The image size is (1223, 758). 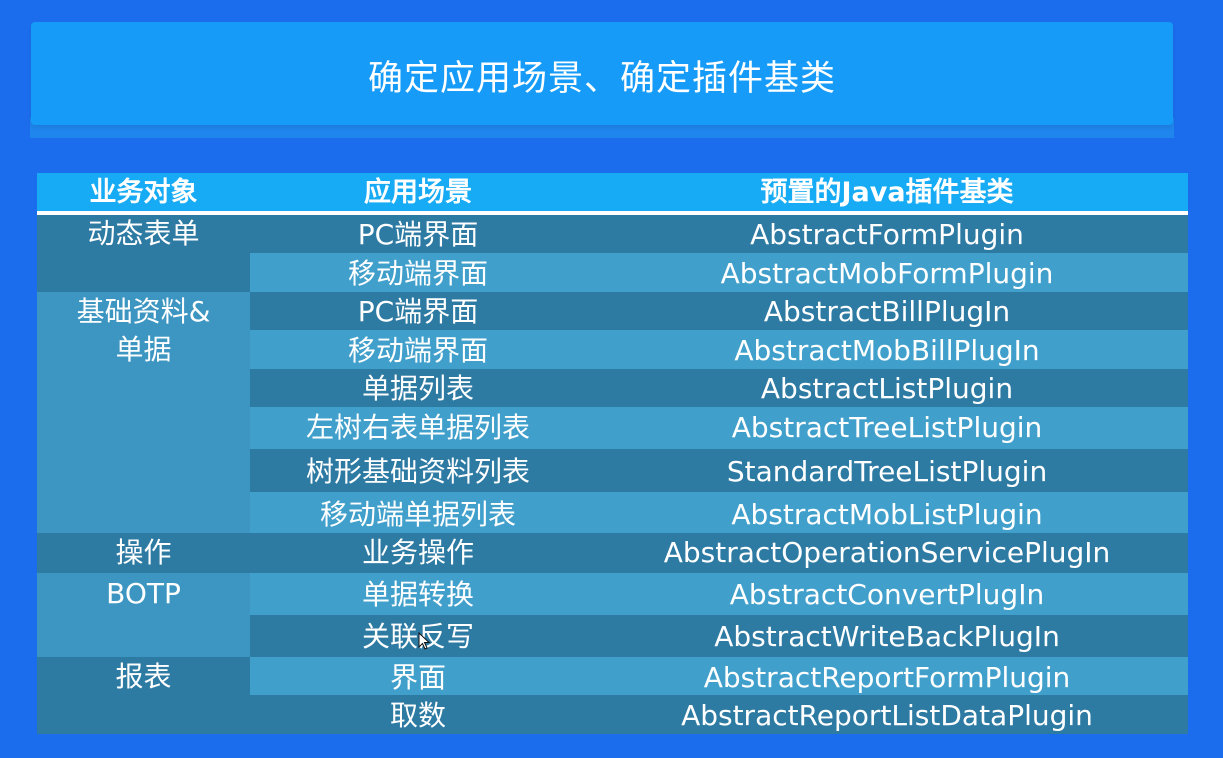 What do you see at coordinates (887, 636) in the screenshot?
I see `plugin-cell: AbstractWriteBackPlugIn` at bounding box center [887, 636].